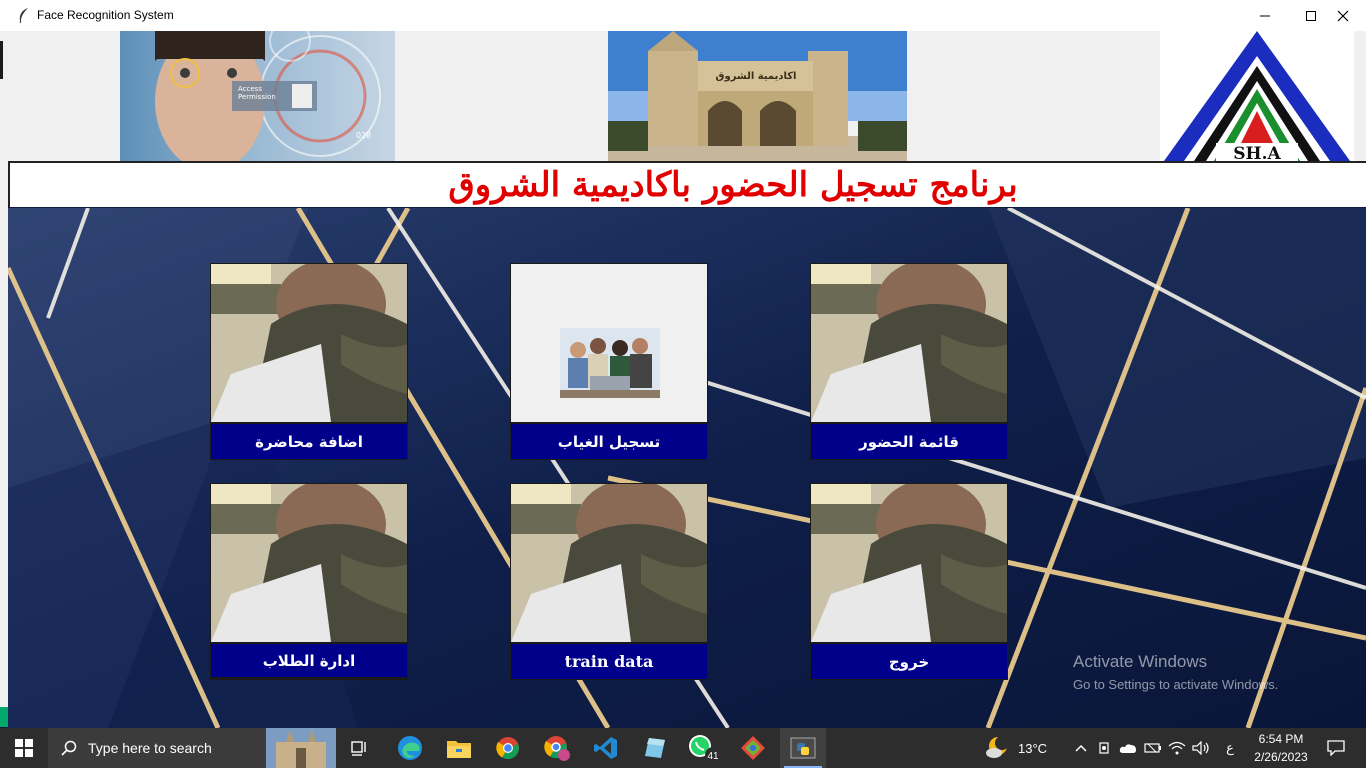 The height and width of the screenshot is (768, 1366). Describe the element at coordinates (1257, 152) in the screenshot. I see `logo-text: SH.A` at that location.